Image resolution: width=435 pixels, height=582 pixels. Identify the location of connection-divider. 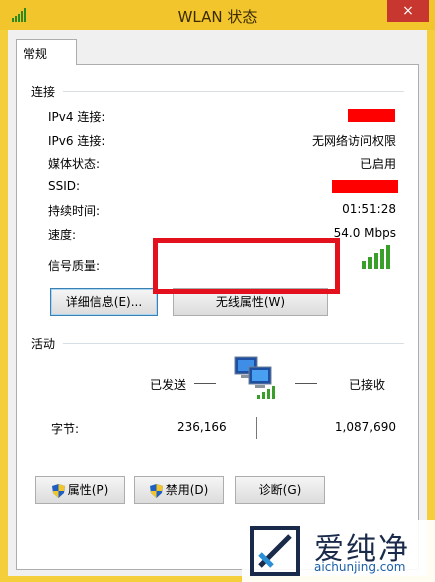
(233, 91).